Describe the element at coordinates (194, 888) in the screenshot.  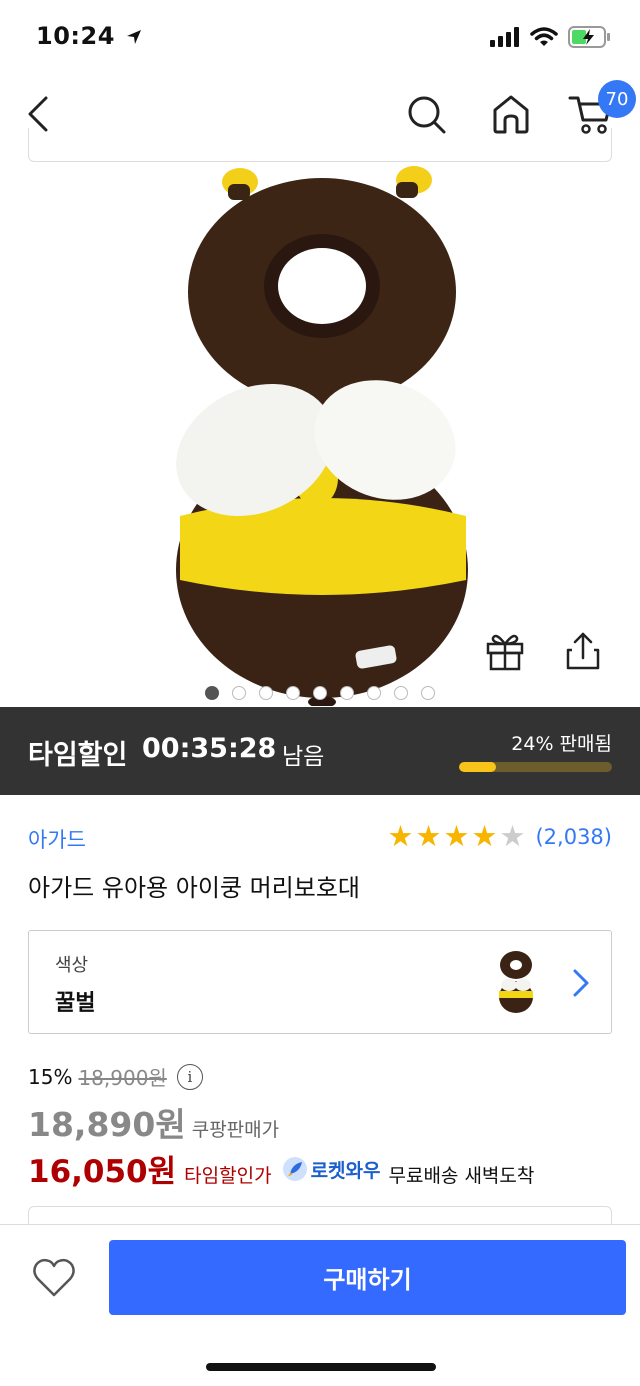
I see `product-title: 아가드 유아용 아이쿵 머리보호대` at that location.